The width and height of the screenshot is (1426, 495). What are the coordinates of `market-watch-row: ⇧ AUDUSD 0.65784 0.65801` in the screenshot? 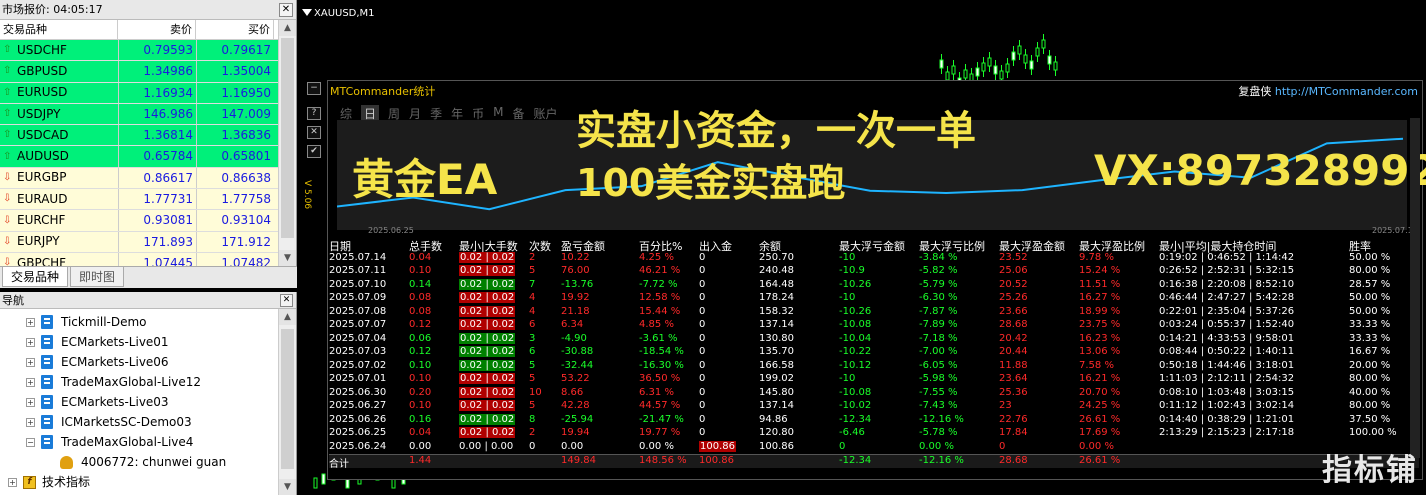 It's located at (148, 157).